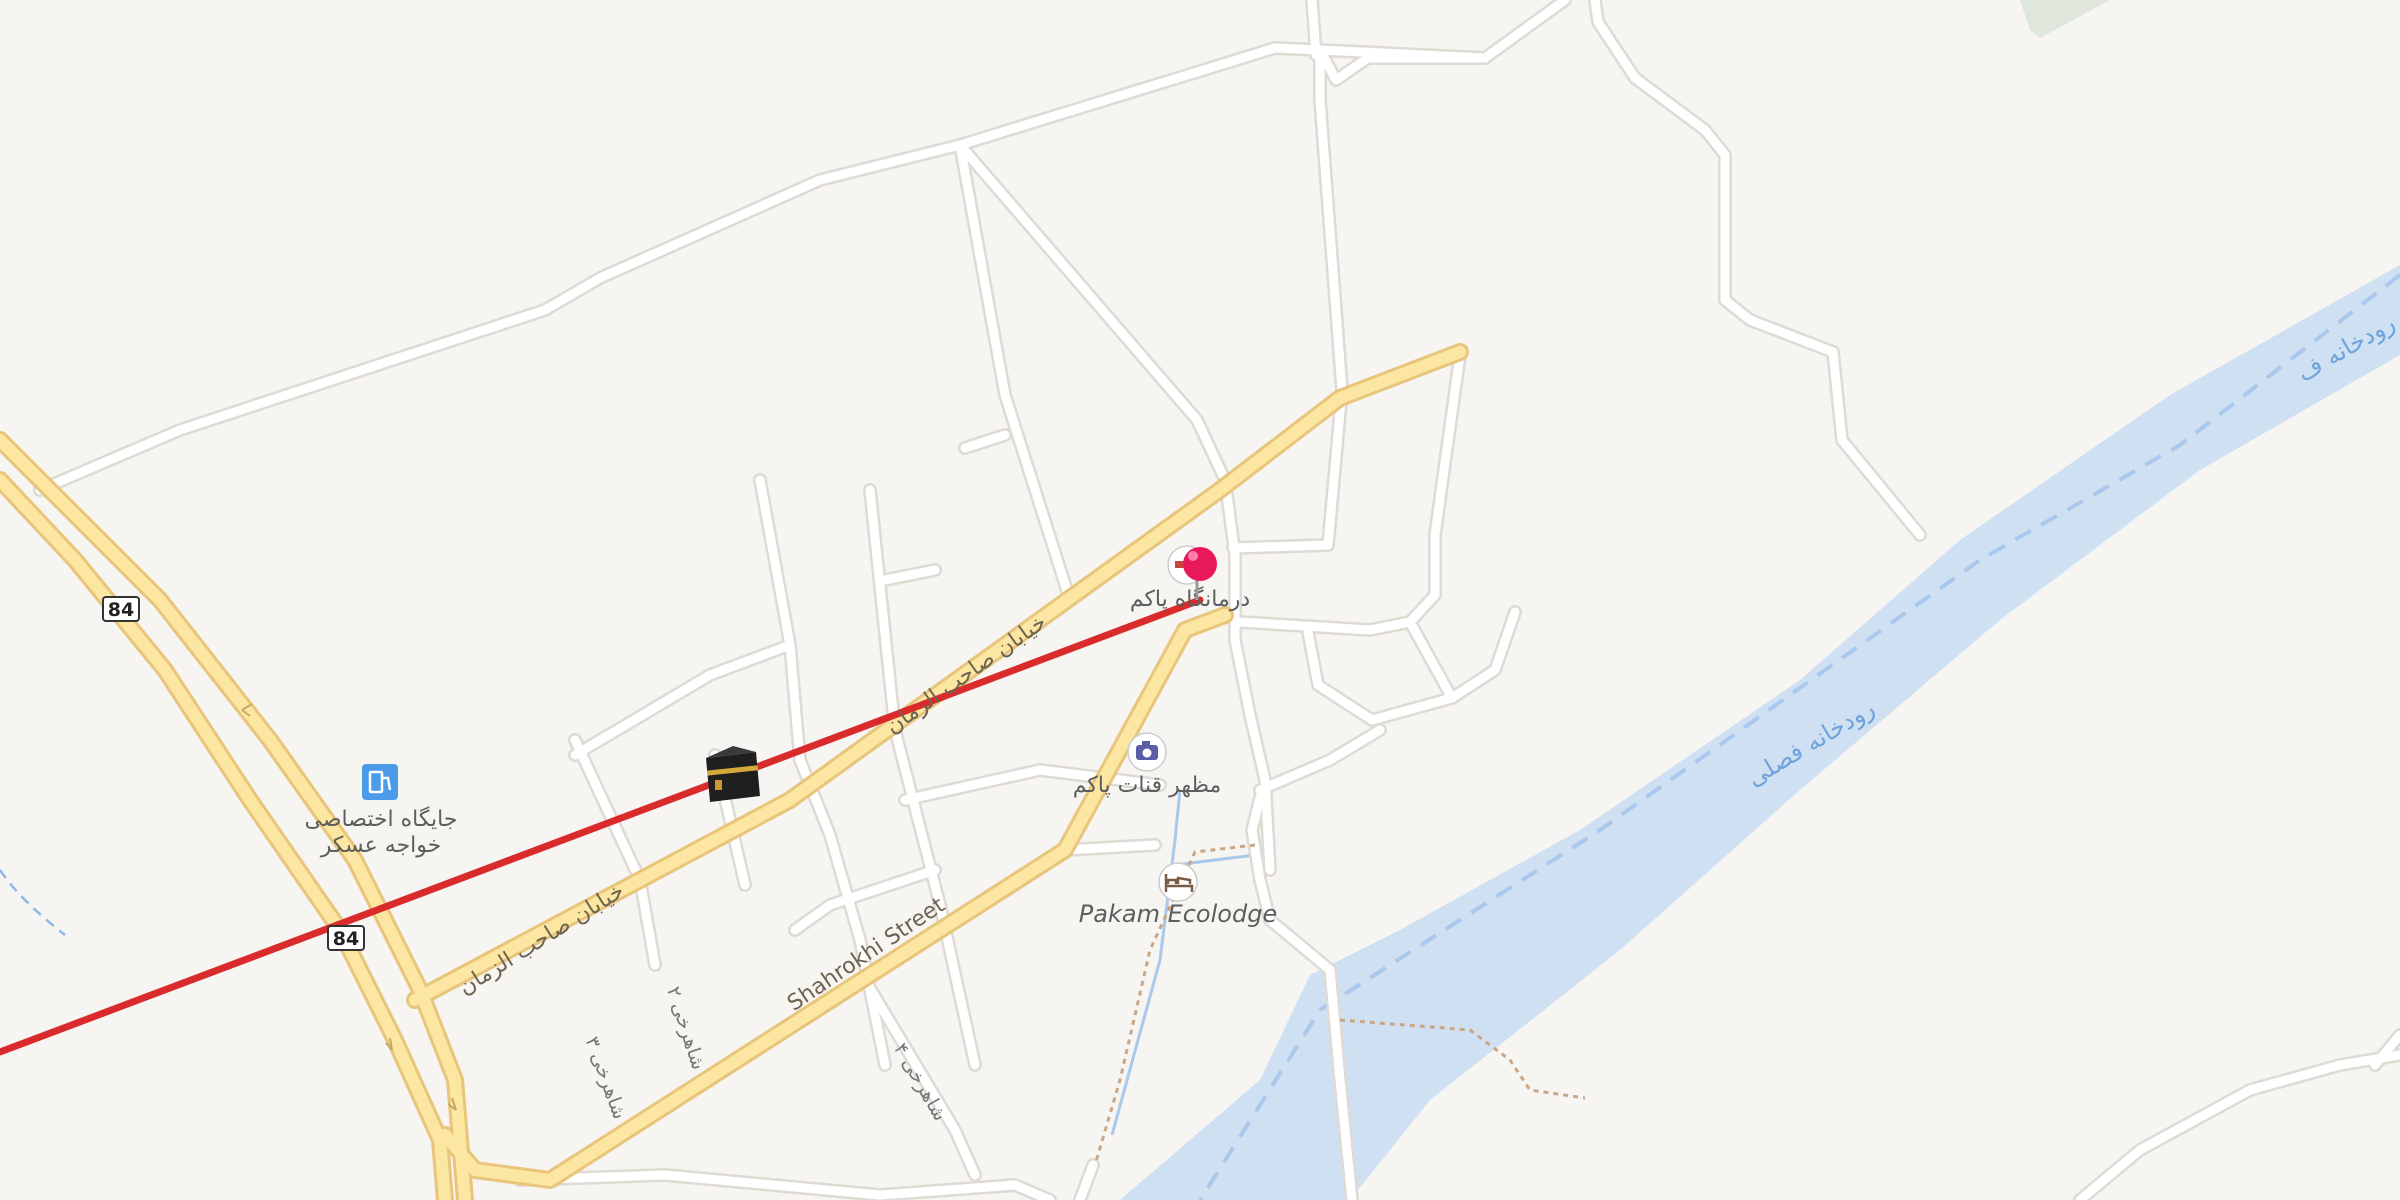  I want to click on fuel-station-label-line2: خواجه عسکر, so click(381, 845).